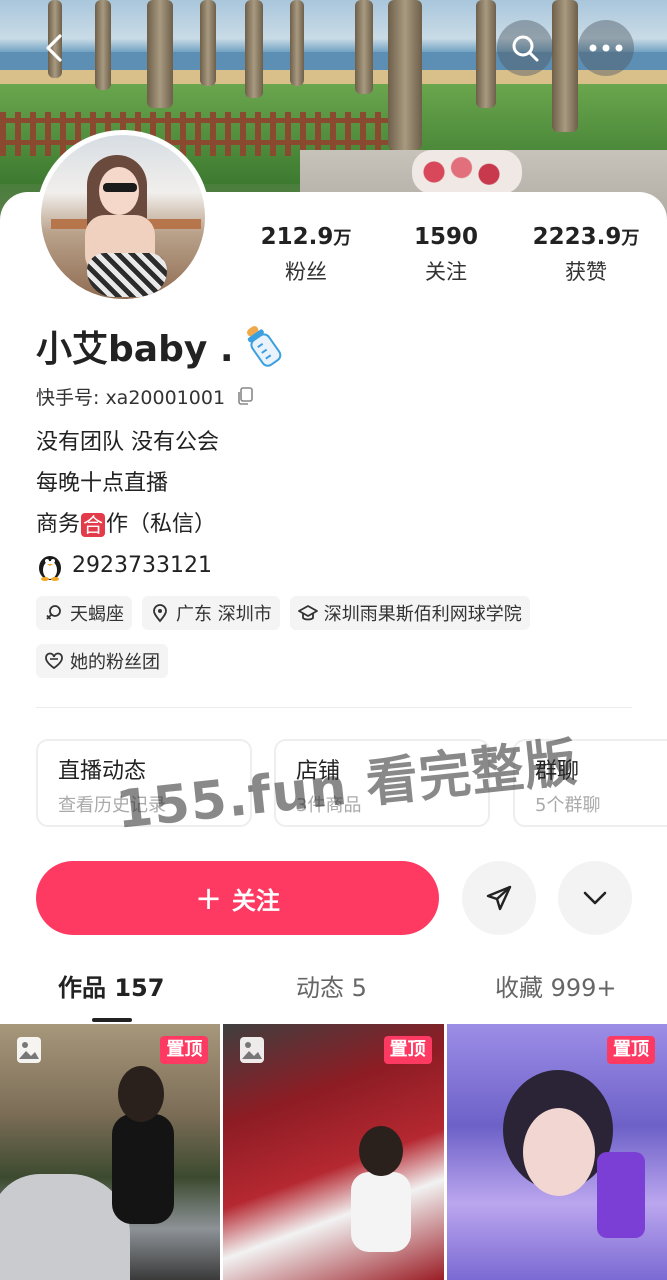  Describe the element at coordinates (334, 707) in the screenshot. I see `section-divider` at that location.